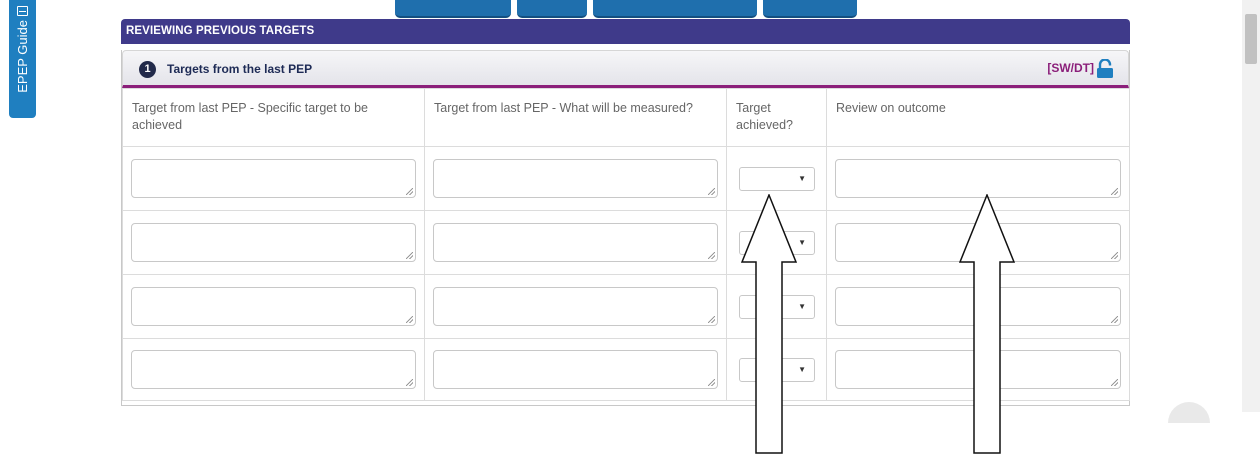 This screenshot has width=1260, height=454. Describe the element at coordinates (1105, 69) in the screenshot. I see `unlock-icon` at that location.